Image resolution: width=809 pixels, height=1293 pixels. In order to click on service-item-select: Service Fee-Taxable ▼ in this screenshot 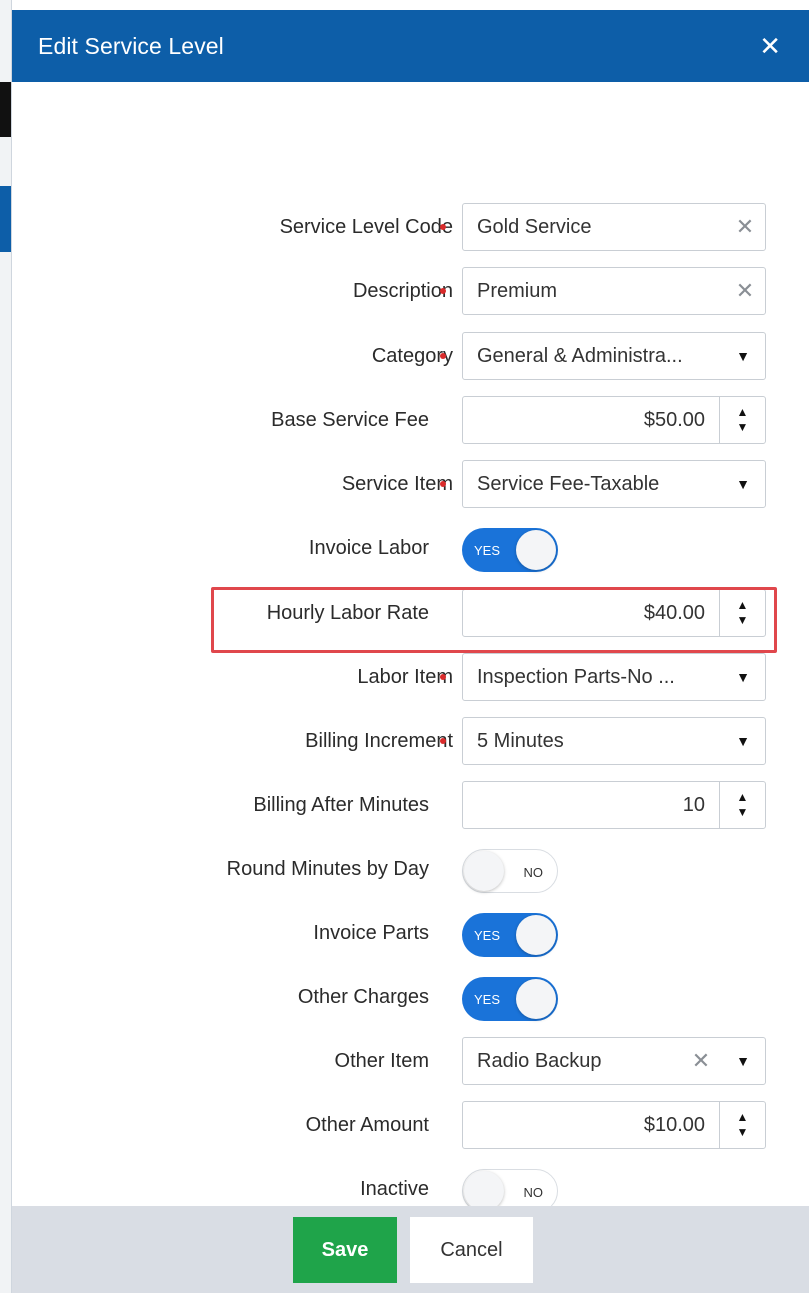, I will do `click(614, 484)`.